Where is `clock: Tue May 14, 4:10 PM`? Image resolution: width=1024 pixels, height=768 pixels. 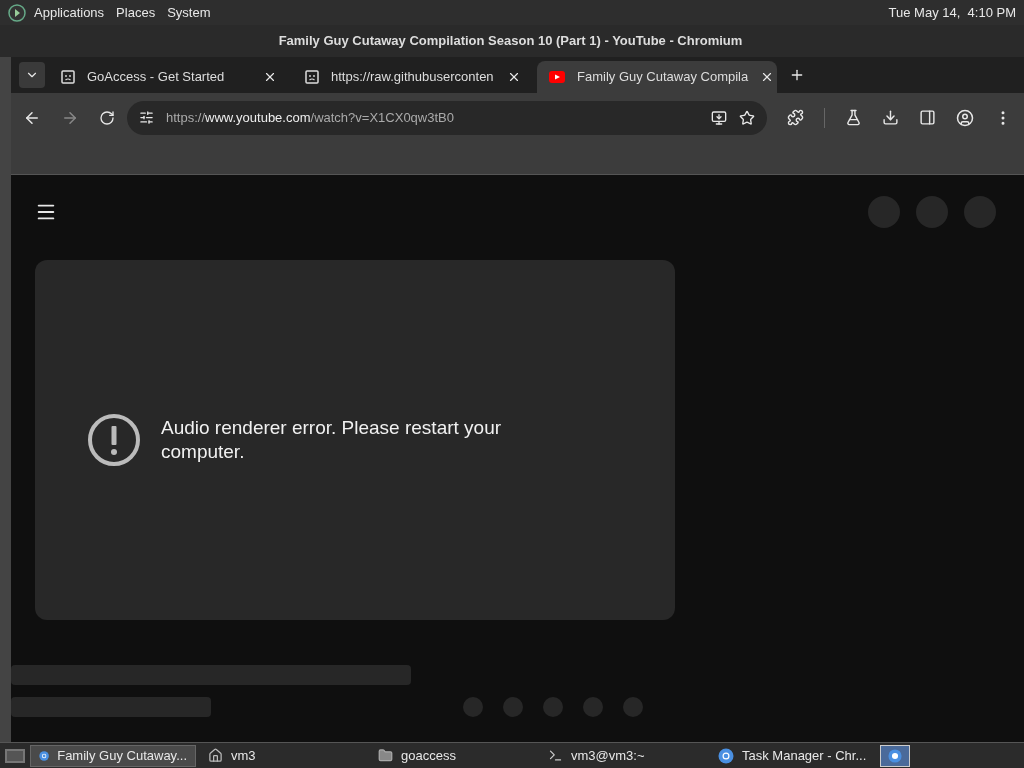 clock: Tue May 14, 4:10 PM is located at coordinates (952, 12).